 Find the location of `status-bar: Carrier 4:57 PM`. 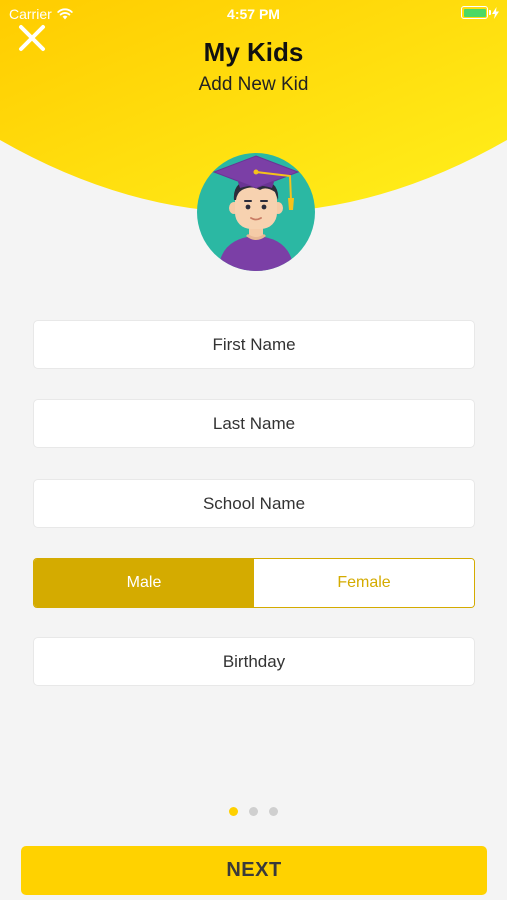

status-bar: Carrier 4:57 PM is located at coordinates (253, 14).